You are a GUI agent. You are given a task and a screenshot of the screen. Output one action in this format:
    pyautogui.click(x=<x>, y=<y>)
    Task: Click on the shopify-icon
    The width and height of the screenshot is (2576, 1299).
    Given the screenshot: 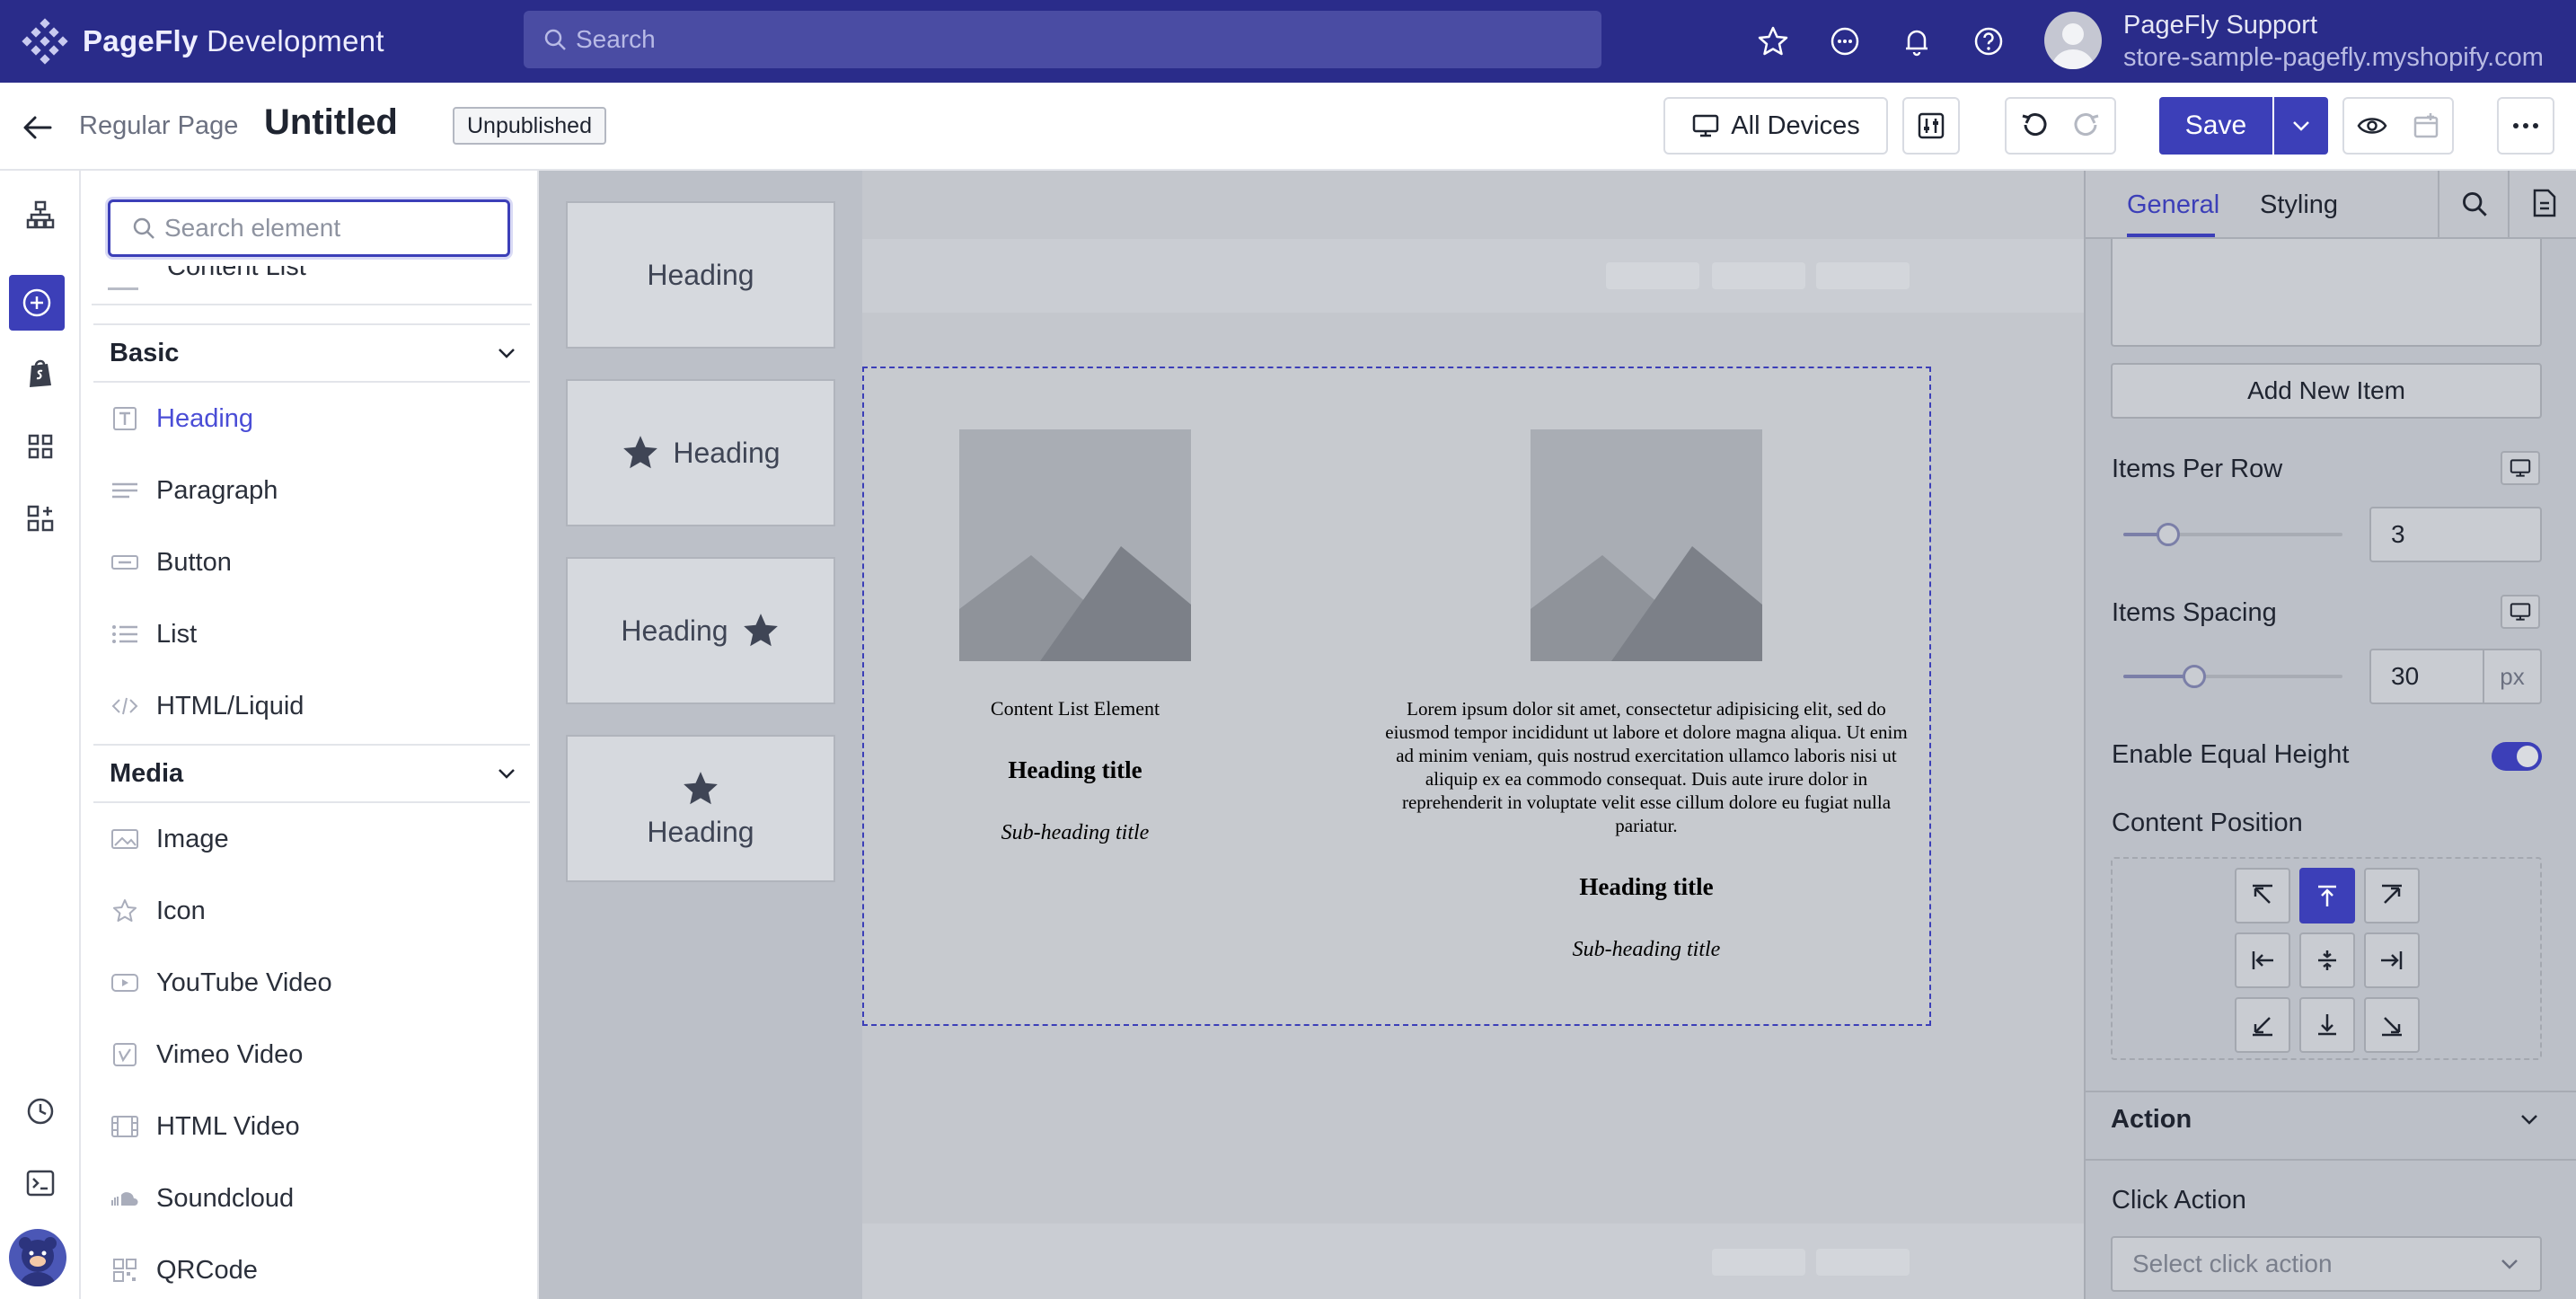 What is the action you would take?
    pyautogui.click(x=40, y=372)
    